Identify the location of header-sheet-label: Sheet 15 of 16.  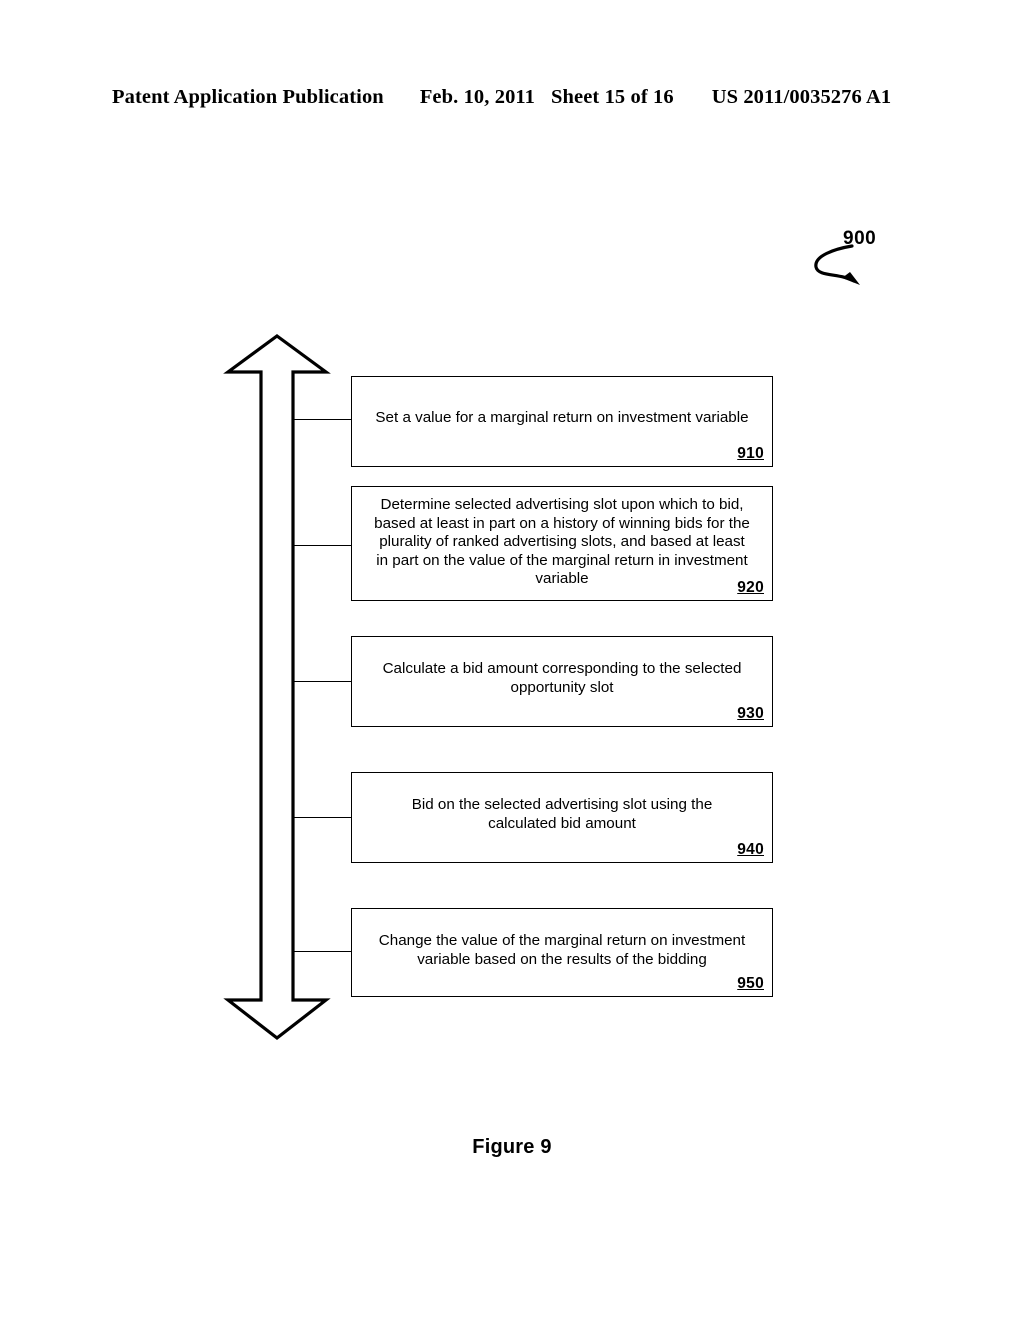
(612, 97).